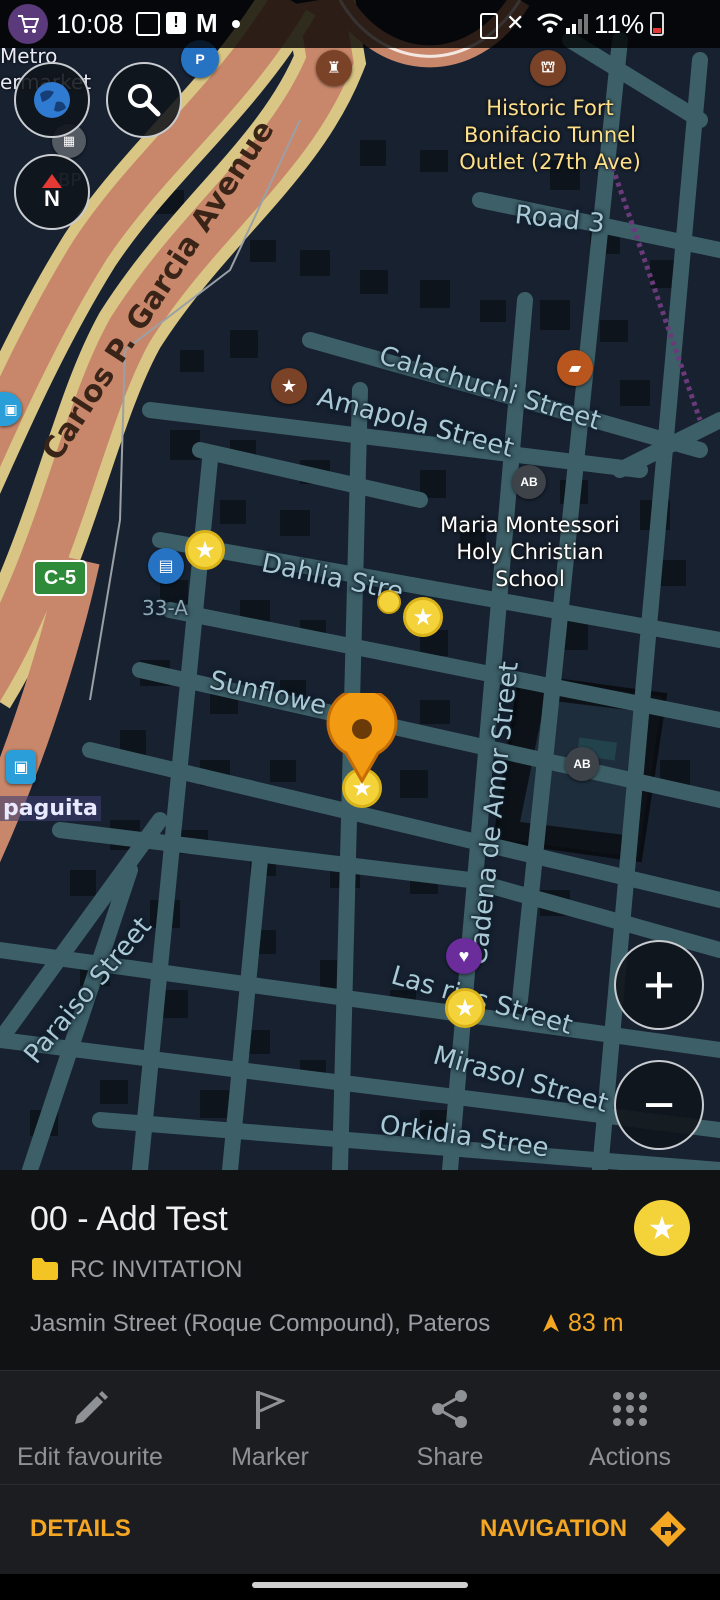  What do you see at coordinates (360, 24) in the screenshot?
I see `status-bar: 10:08 ! M ✕ 11%` at bounding box center [360, 24].